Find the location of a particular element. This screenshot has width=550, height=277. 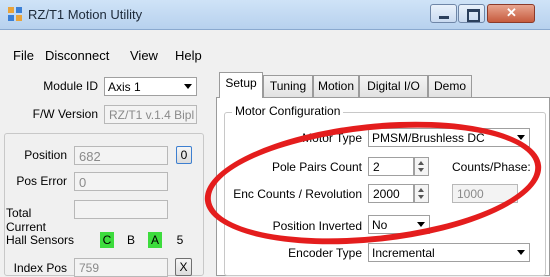

counts-phase-label: Counts/Phase: is located at coordinates (491, 167).